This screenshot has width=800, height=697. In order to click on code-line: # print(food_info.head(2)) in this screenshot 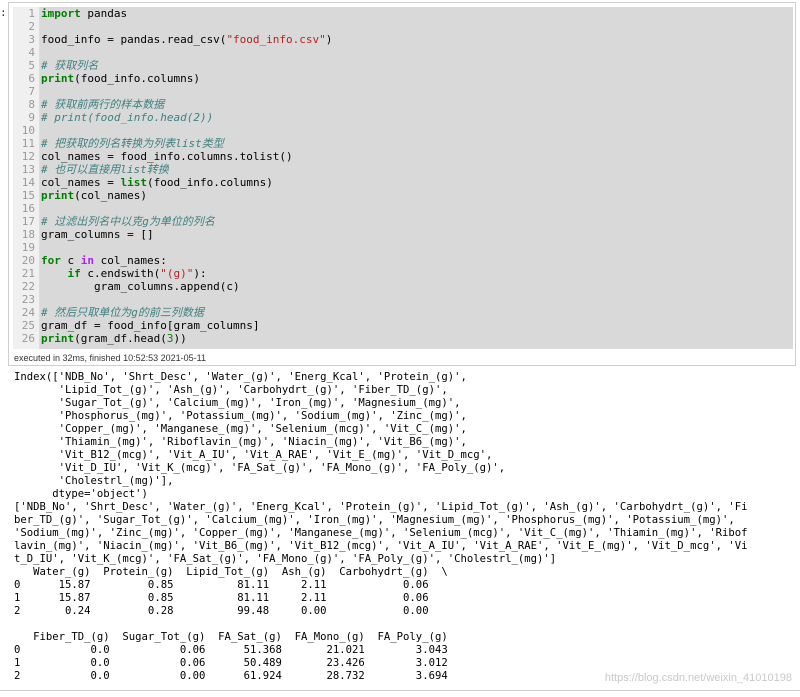, I will do `click(127, 117)`.